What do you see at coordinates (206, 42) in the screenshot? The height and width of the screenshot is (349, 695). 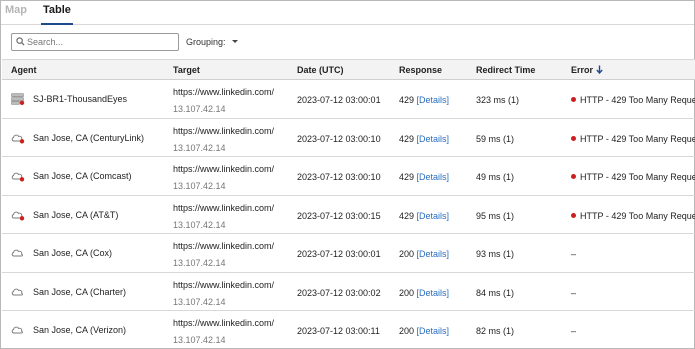 I see `grouping-label: Grouping:` at bounding box center [206, 42].